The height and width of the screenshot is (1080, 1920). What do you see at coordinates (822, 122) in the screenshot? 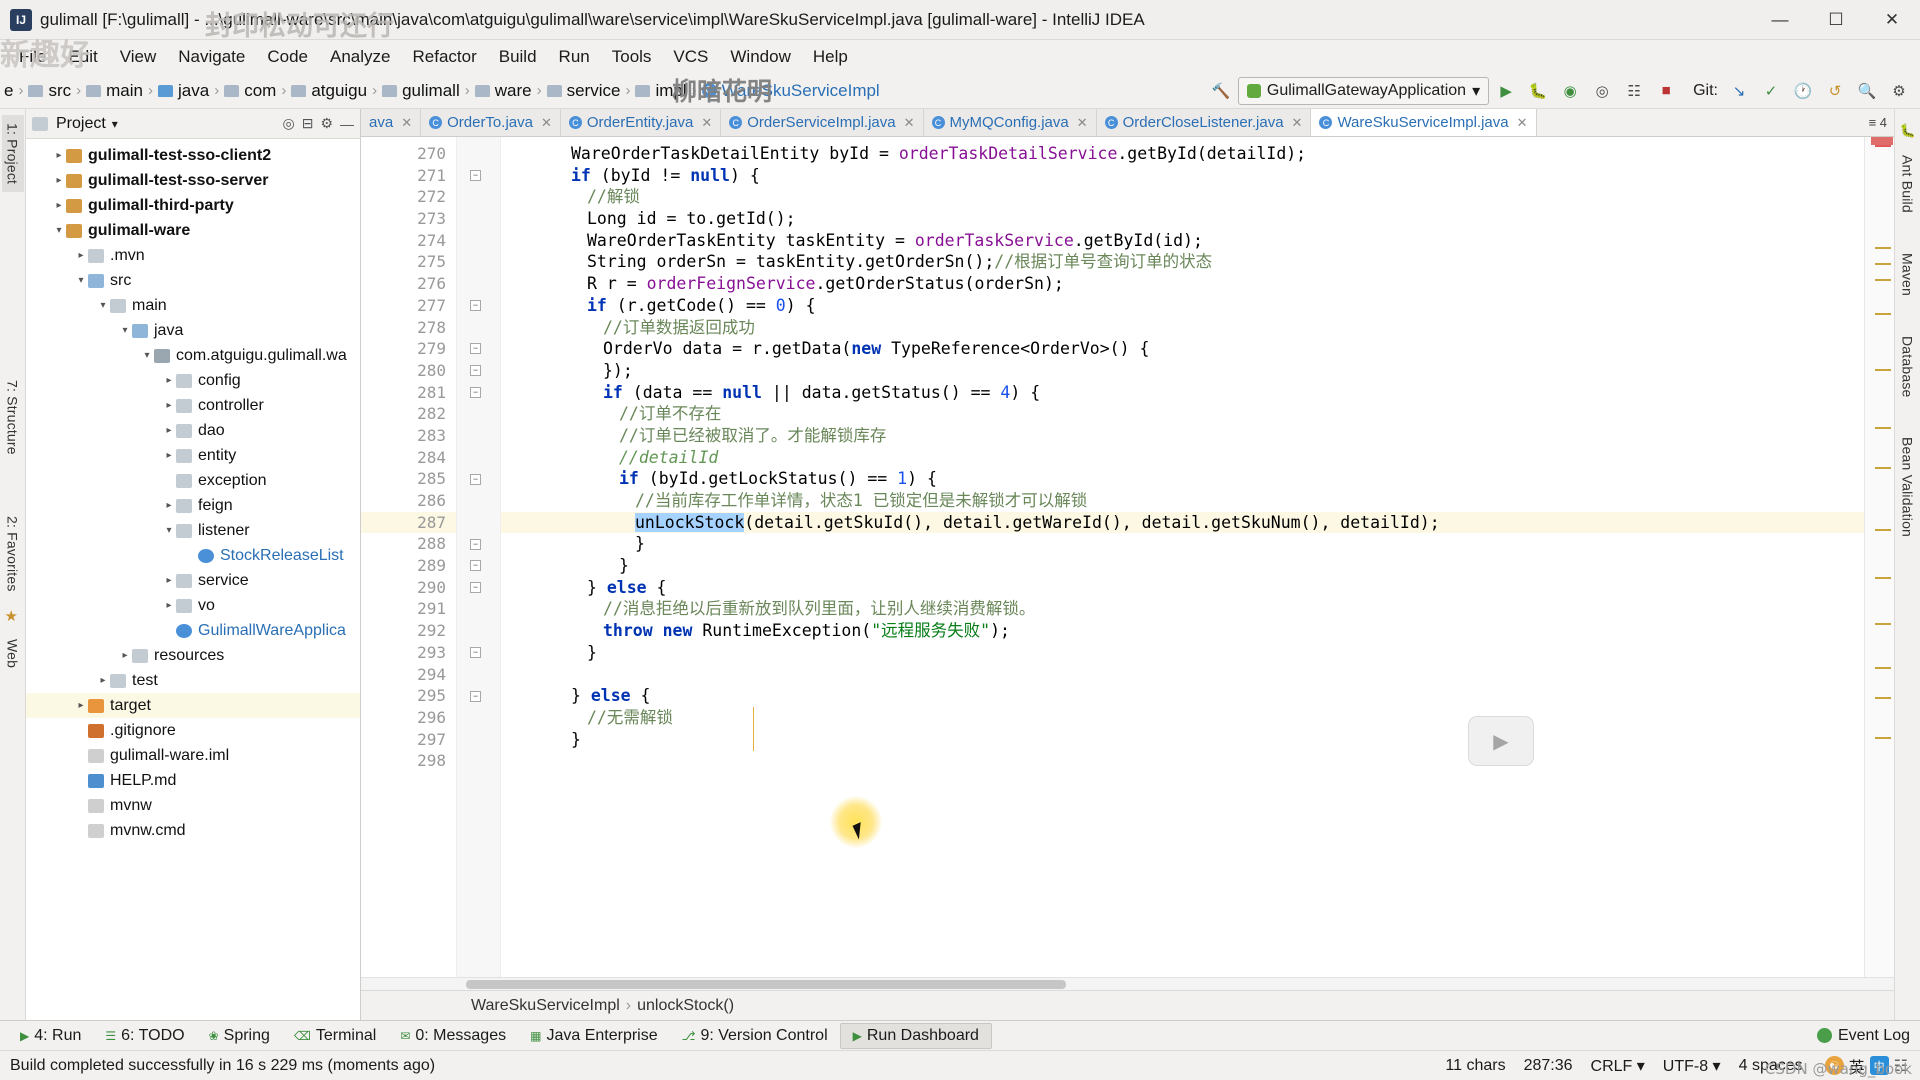
I see `editor-tab: C OrderServiceImpl.java ✕` at bounding box center [822, 122].